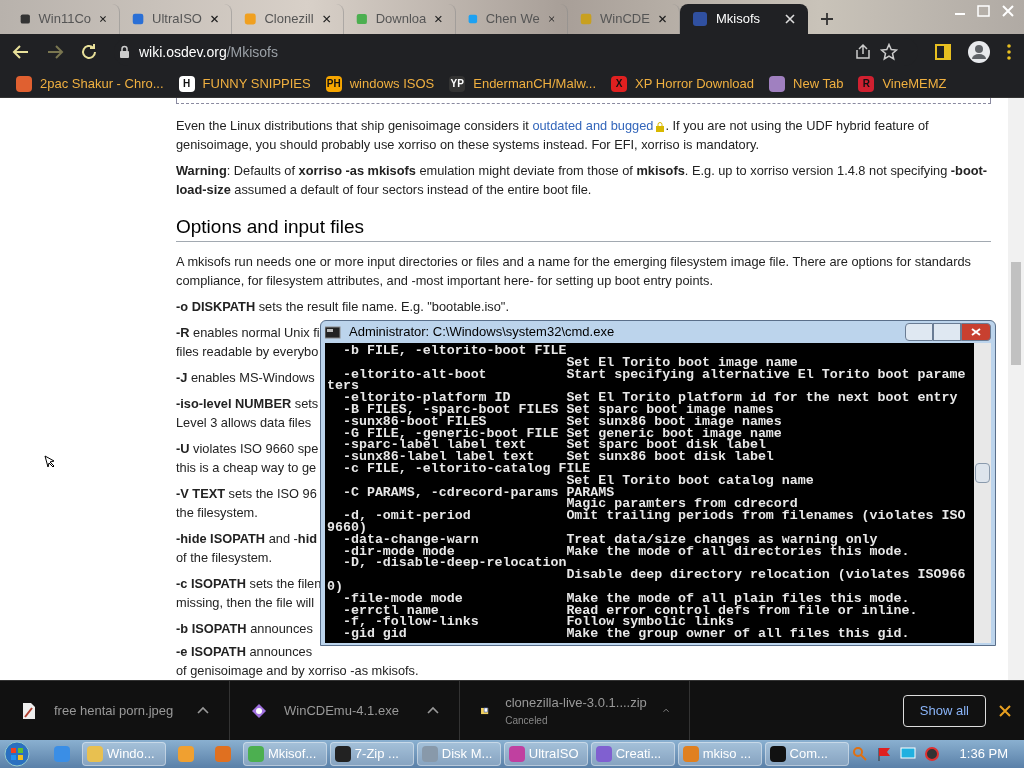  Describe the element at coordinates (246, 503) in the screenshot. I see `paragraph: -V TEXT sets the ISO 96 the filesystem.` at that location.